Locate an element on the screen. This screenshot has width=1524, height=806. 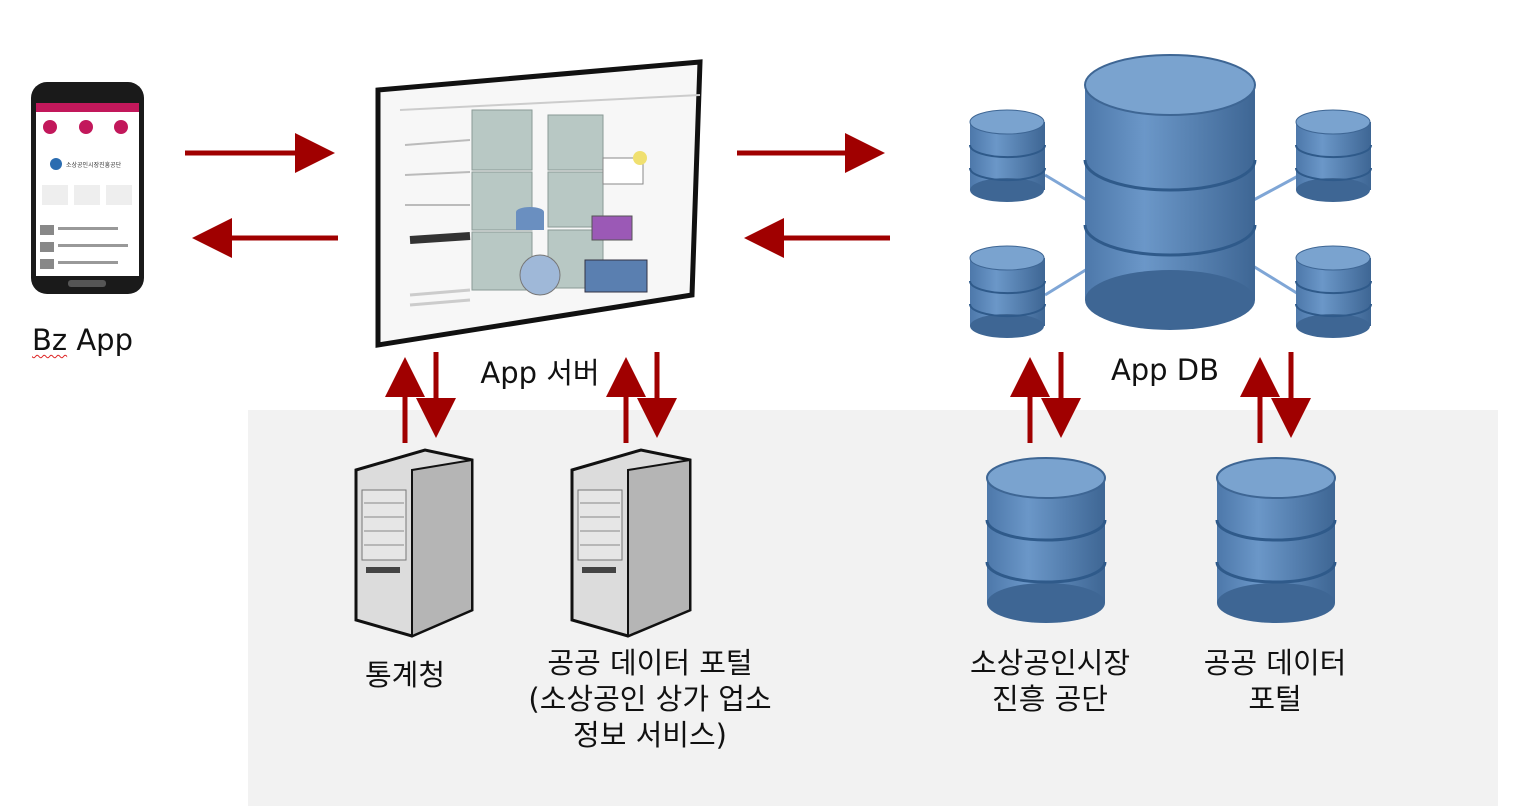
public-data-portal-server-icon is located at coordinates (631, 543).